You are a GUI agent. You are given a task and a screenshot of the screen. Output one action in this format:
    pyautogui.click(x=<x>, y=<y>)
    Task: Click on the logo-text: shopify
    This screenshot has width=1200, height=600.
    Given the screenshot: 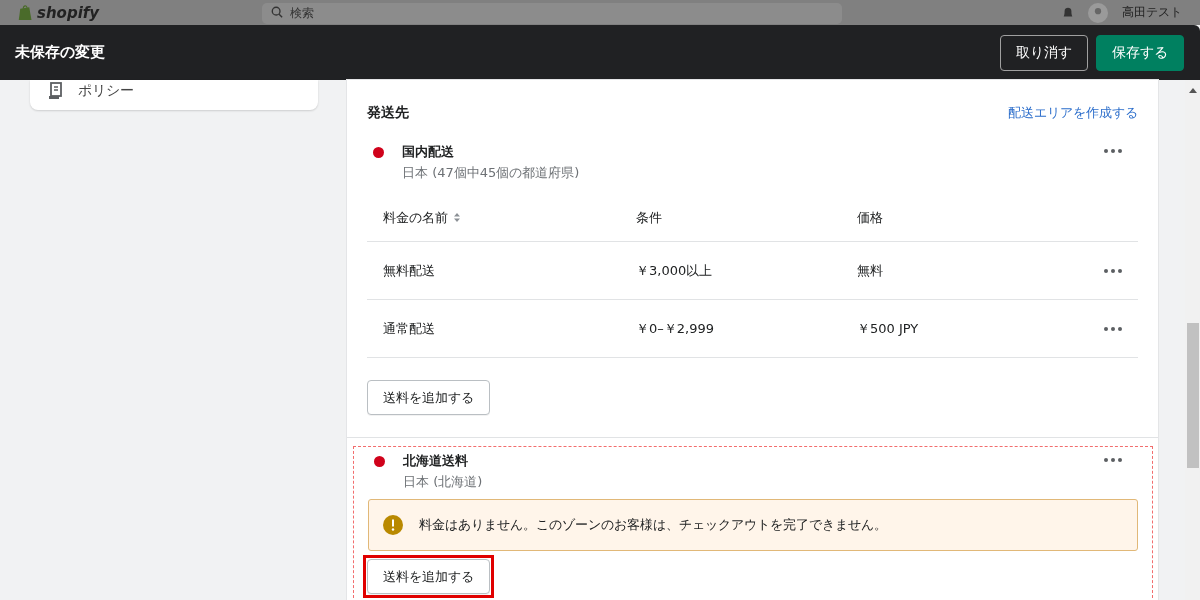 What is the action you would take?
    pyautogui.click(x=68, y=12)
    